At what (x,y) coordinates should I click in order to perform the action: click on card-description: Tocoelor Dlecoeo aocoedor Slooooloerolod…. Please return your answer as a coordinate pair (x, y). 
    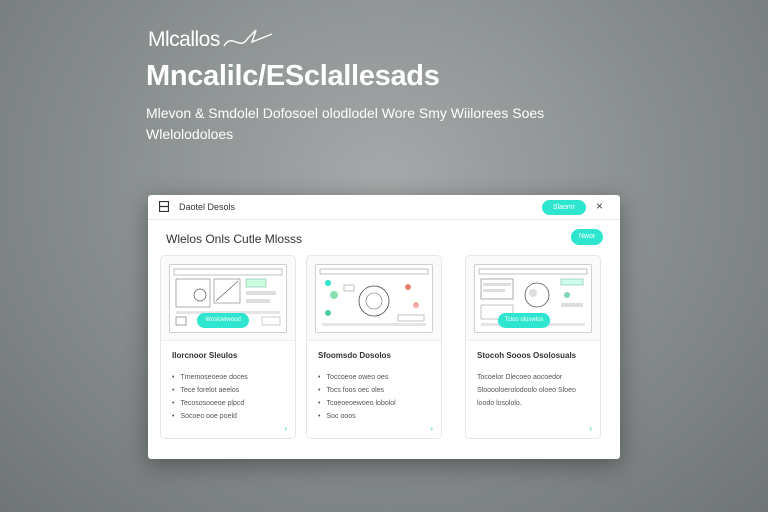
    Looking at the image, I should click on (526, 390).